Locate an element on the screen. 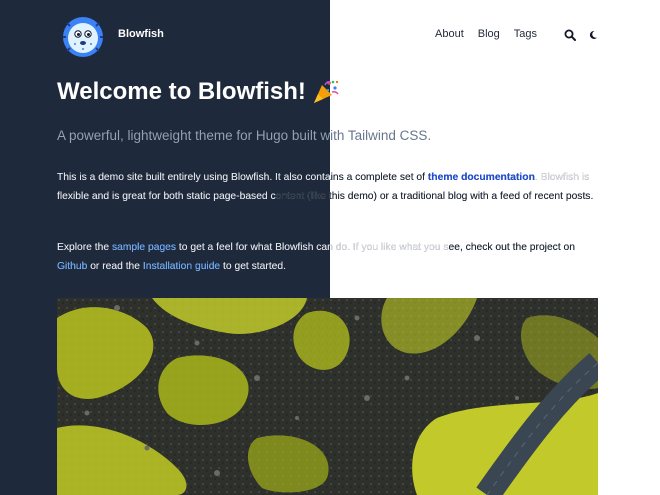 The image size is (660, 495). site-header: Blowfish About Blog Tags is located at coordinates (330, 36).